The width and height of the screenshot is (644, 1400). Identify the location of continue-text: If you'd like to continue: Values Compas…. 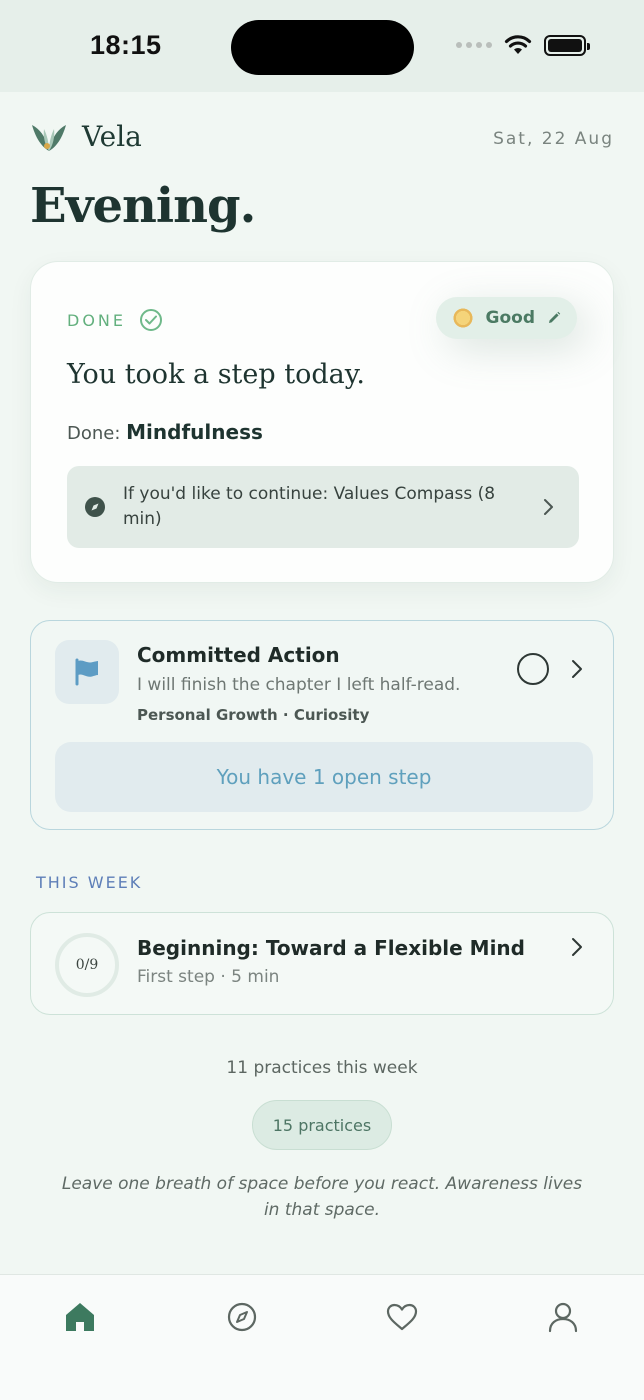
(309, 506).